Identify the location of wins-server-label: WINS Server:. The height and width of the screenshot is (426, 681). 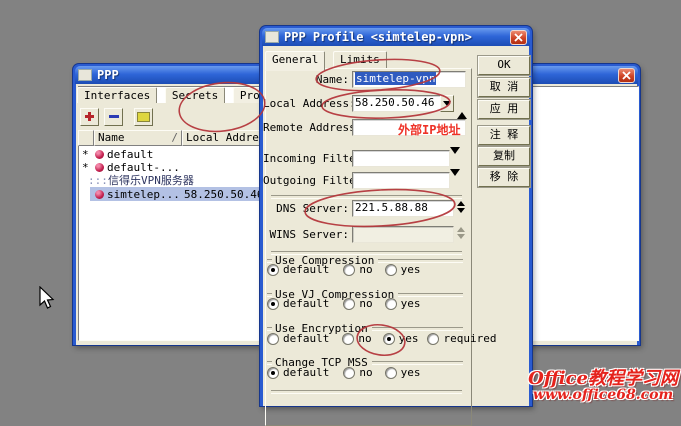
(309, 234).